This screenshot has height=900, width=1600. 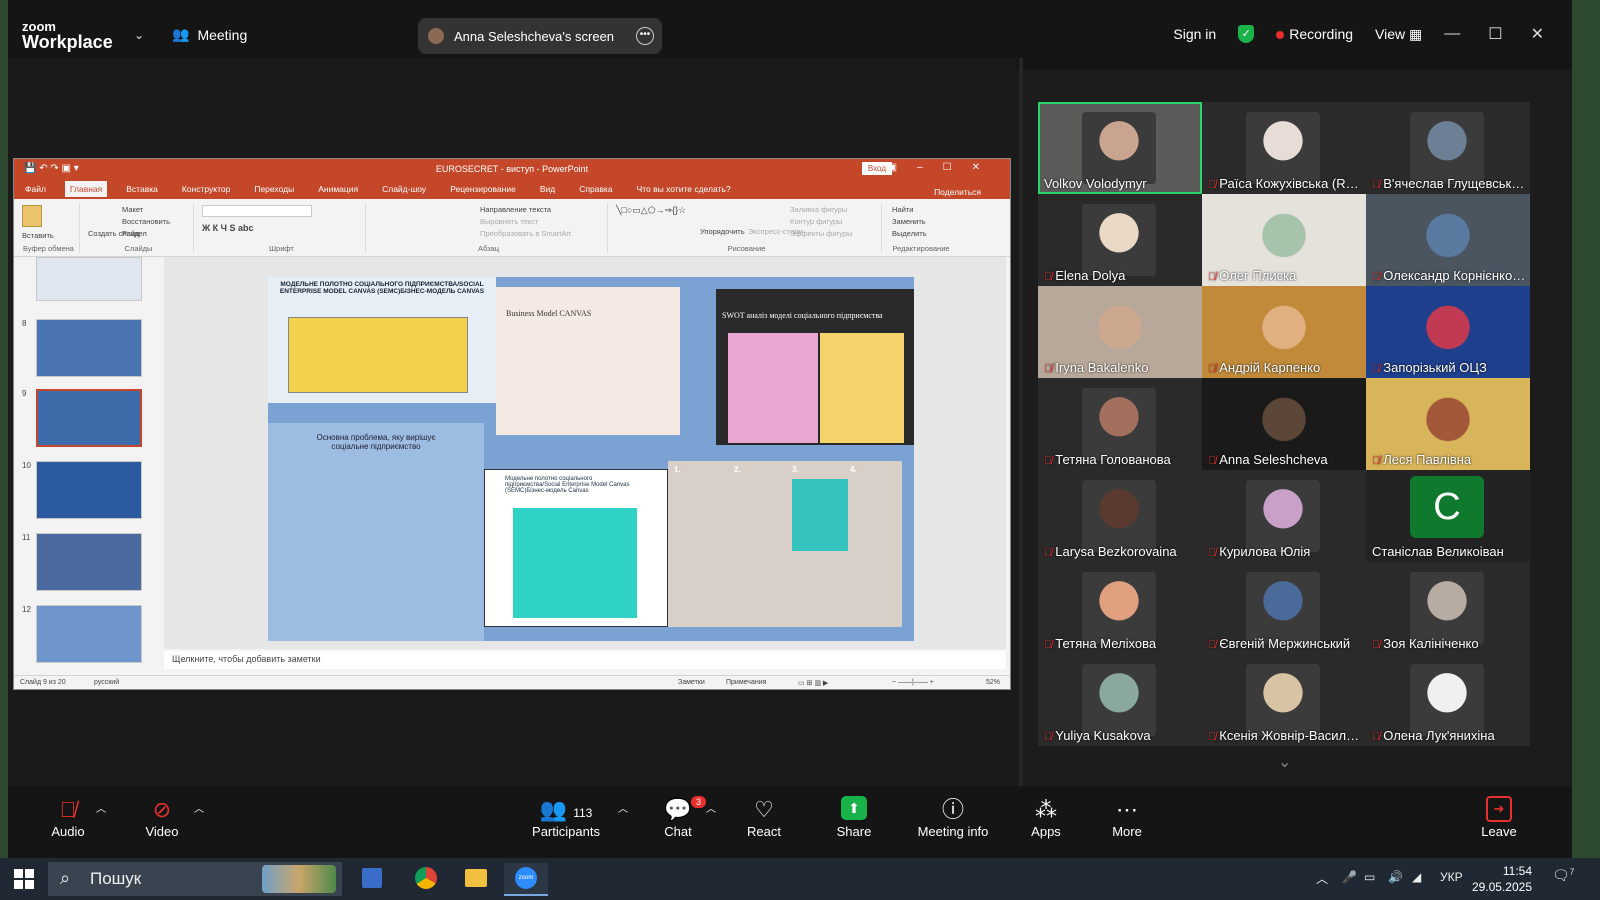 What do you see at coordinates (1194, 34) in the screenshot?
I see `sign-in-link: Sign in` at bounding box center [1194, 34].